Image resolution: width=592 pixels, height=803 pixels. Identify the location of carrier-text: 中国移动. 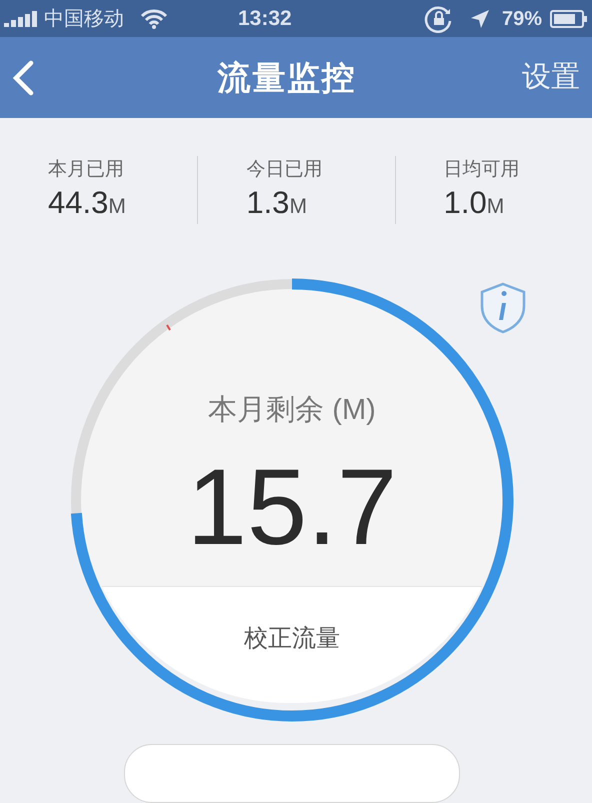
(84, 19).